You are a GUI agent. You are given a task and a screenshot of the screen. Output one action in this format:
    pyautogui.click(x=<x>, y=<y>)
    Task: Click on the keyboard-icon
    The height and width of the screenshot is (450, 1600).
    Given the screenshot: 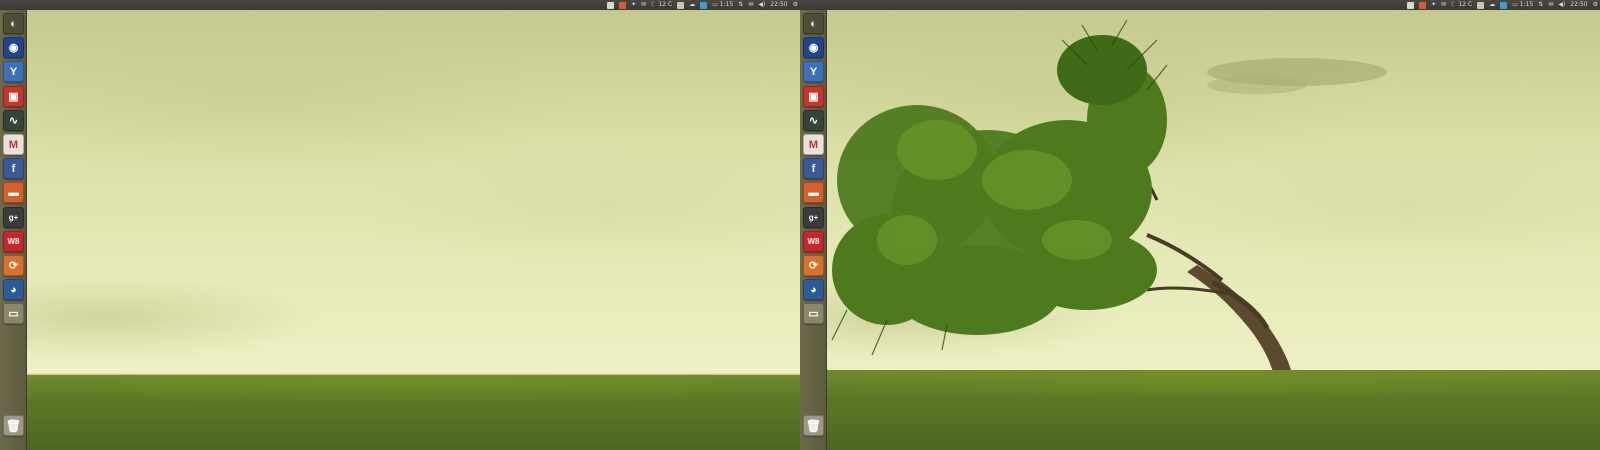 What is the action you would take?
    pyautogui.click(x=1504, y=5)
    